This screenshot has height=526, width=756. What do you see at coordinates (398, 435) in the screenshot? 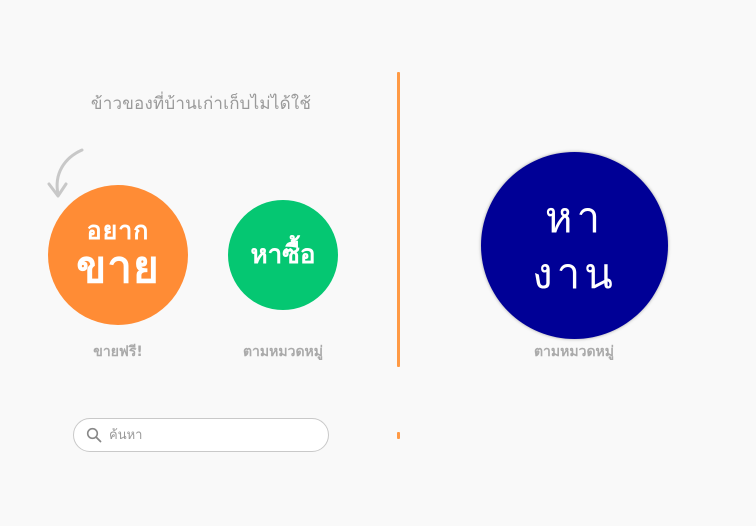
I see `divider-dot` at bounding box center [398, 435].